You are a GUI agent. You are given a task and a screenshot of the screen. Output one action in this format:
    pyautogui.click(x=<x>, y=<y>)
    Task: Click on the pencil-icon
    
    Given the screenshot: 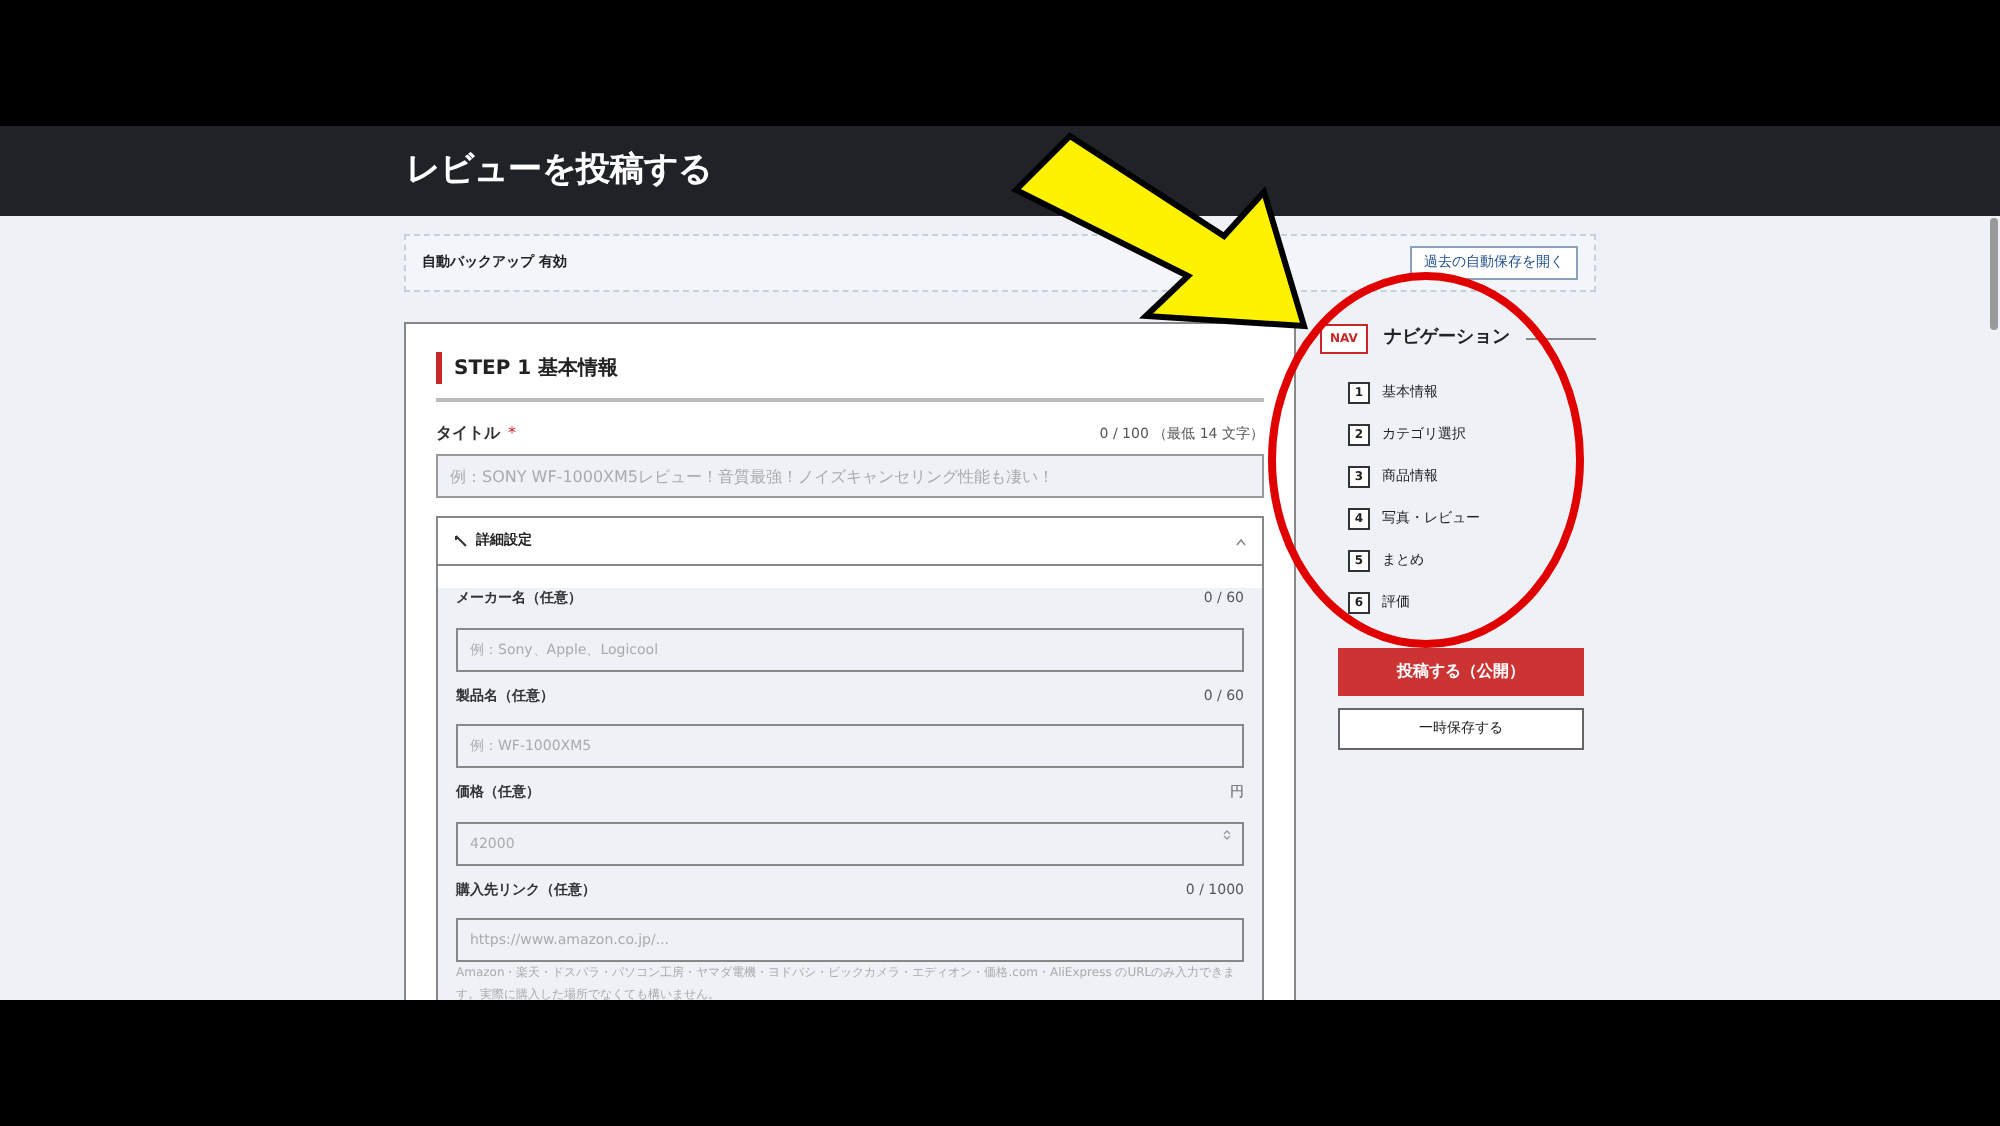 What is the action you would take?
    pyautogui.click(x=461, y=541)
    